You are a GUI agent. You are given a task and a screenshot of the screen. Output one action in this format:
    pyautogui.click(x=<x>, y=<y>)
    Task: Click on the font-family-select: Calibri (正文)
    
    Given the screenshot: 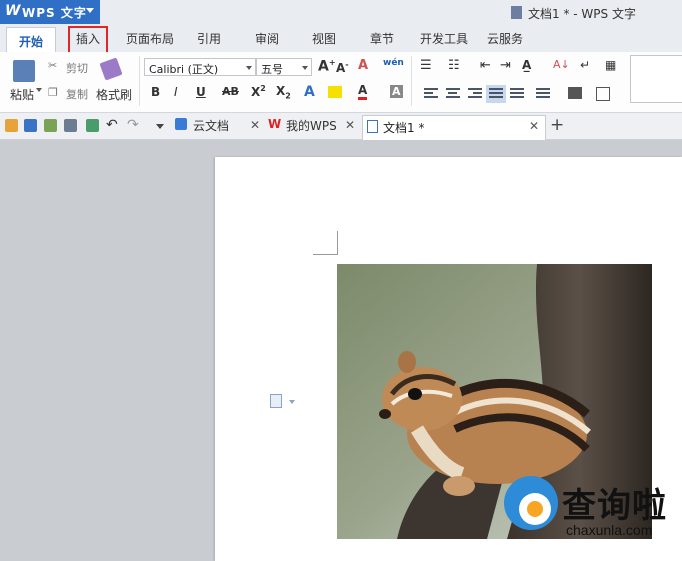 What is the action you would take?
    pyautogui.click(x=200, y=67)
    